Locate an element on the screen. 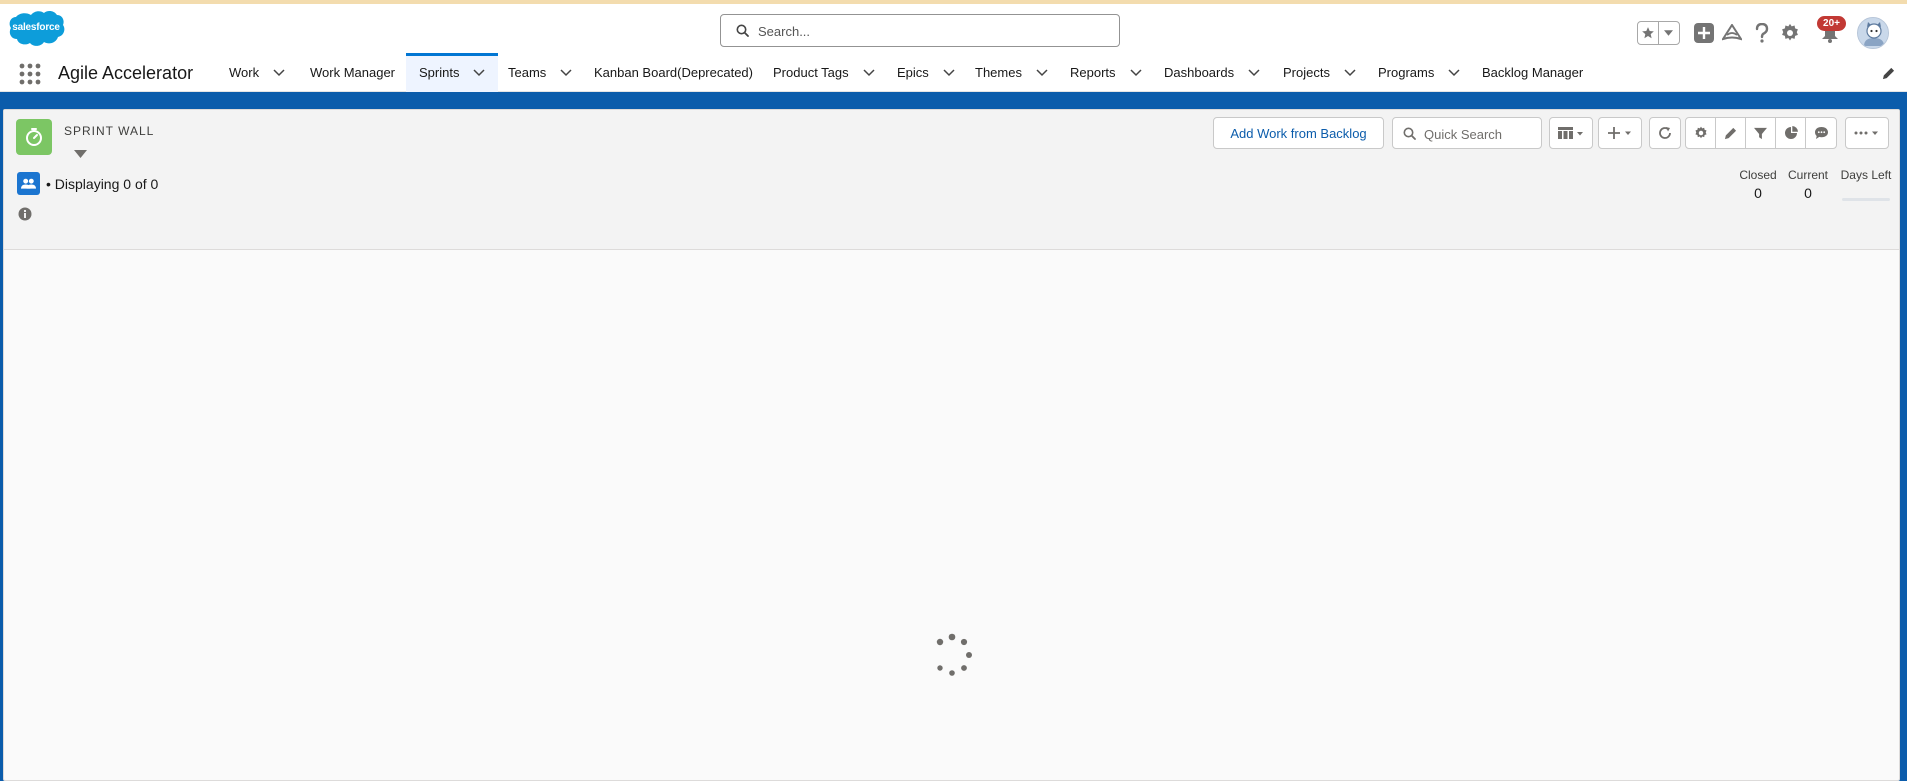 Image resolution: width=1907 pixels, height=781 pixels. refresh-button is located at coordinates (1665, 133).